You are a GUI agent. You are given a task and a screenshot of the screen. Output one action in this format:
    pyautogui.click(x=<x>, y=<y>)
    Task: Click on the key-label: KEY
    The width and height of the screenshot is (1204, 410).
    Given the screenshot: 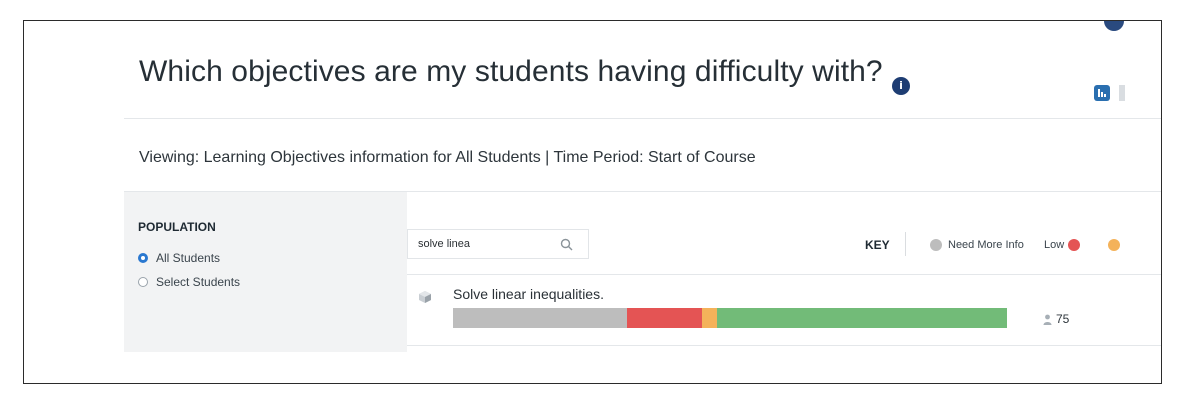 What is the action you would take?
    pyautogui.click(x=877, y=245)
    